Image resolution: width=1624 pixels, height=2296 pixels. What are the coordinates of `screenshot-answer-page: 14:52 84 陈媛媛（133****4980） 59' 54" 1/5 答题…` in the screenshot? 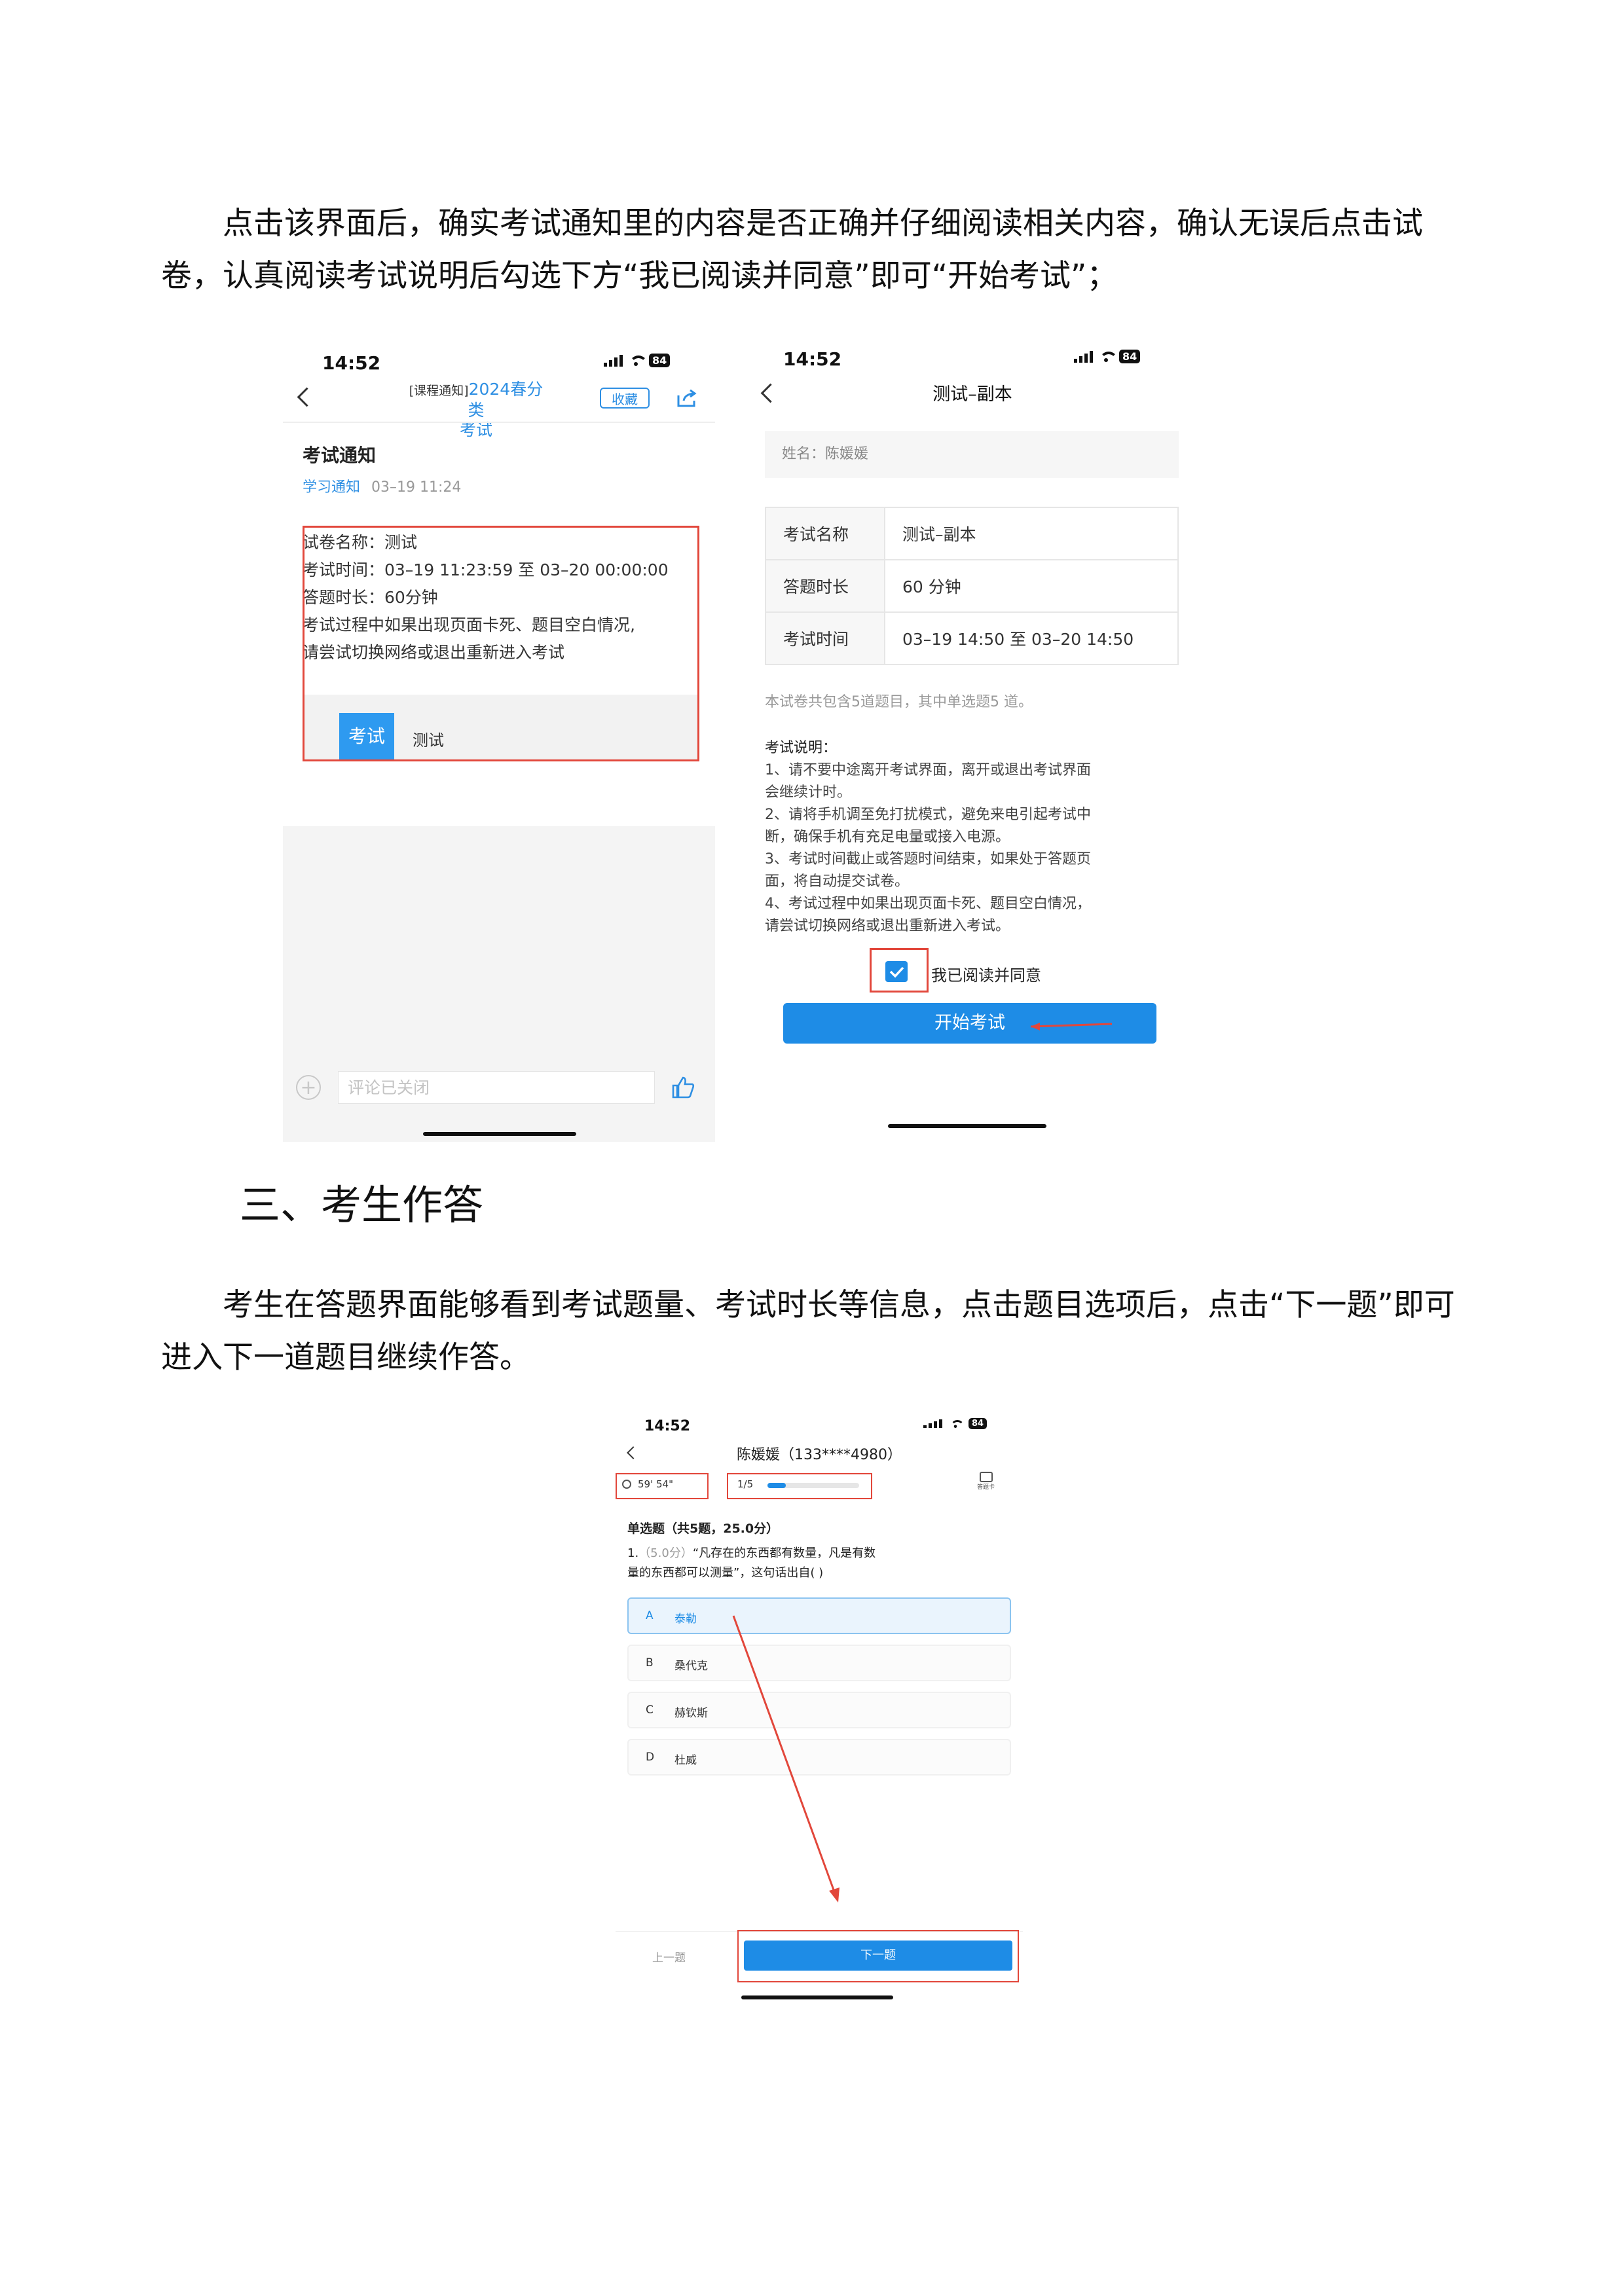 It's located at (819, 1706).